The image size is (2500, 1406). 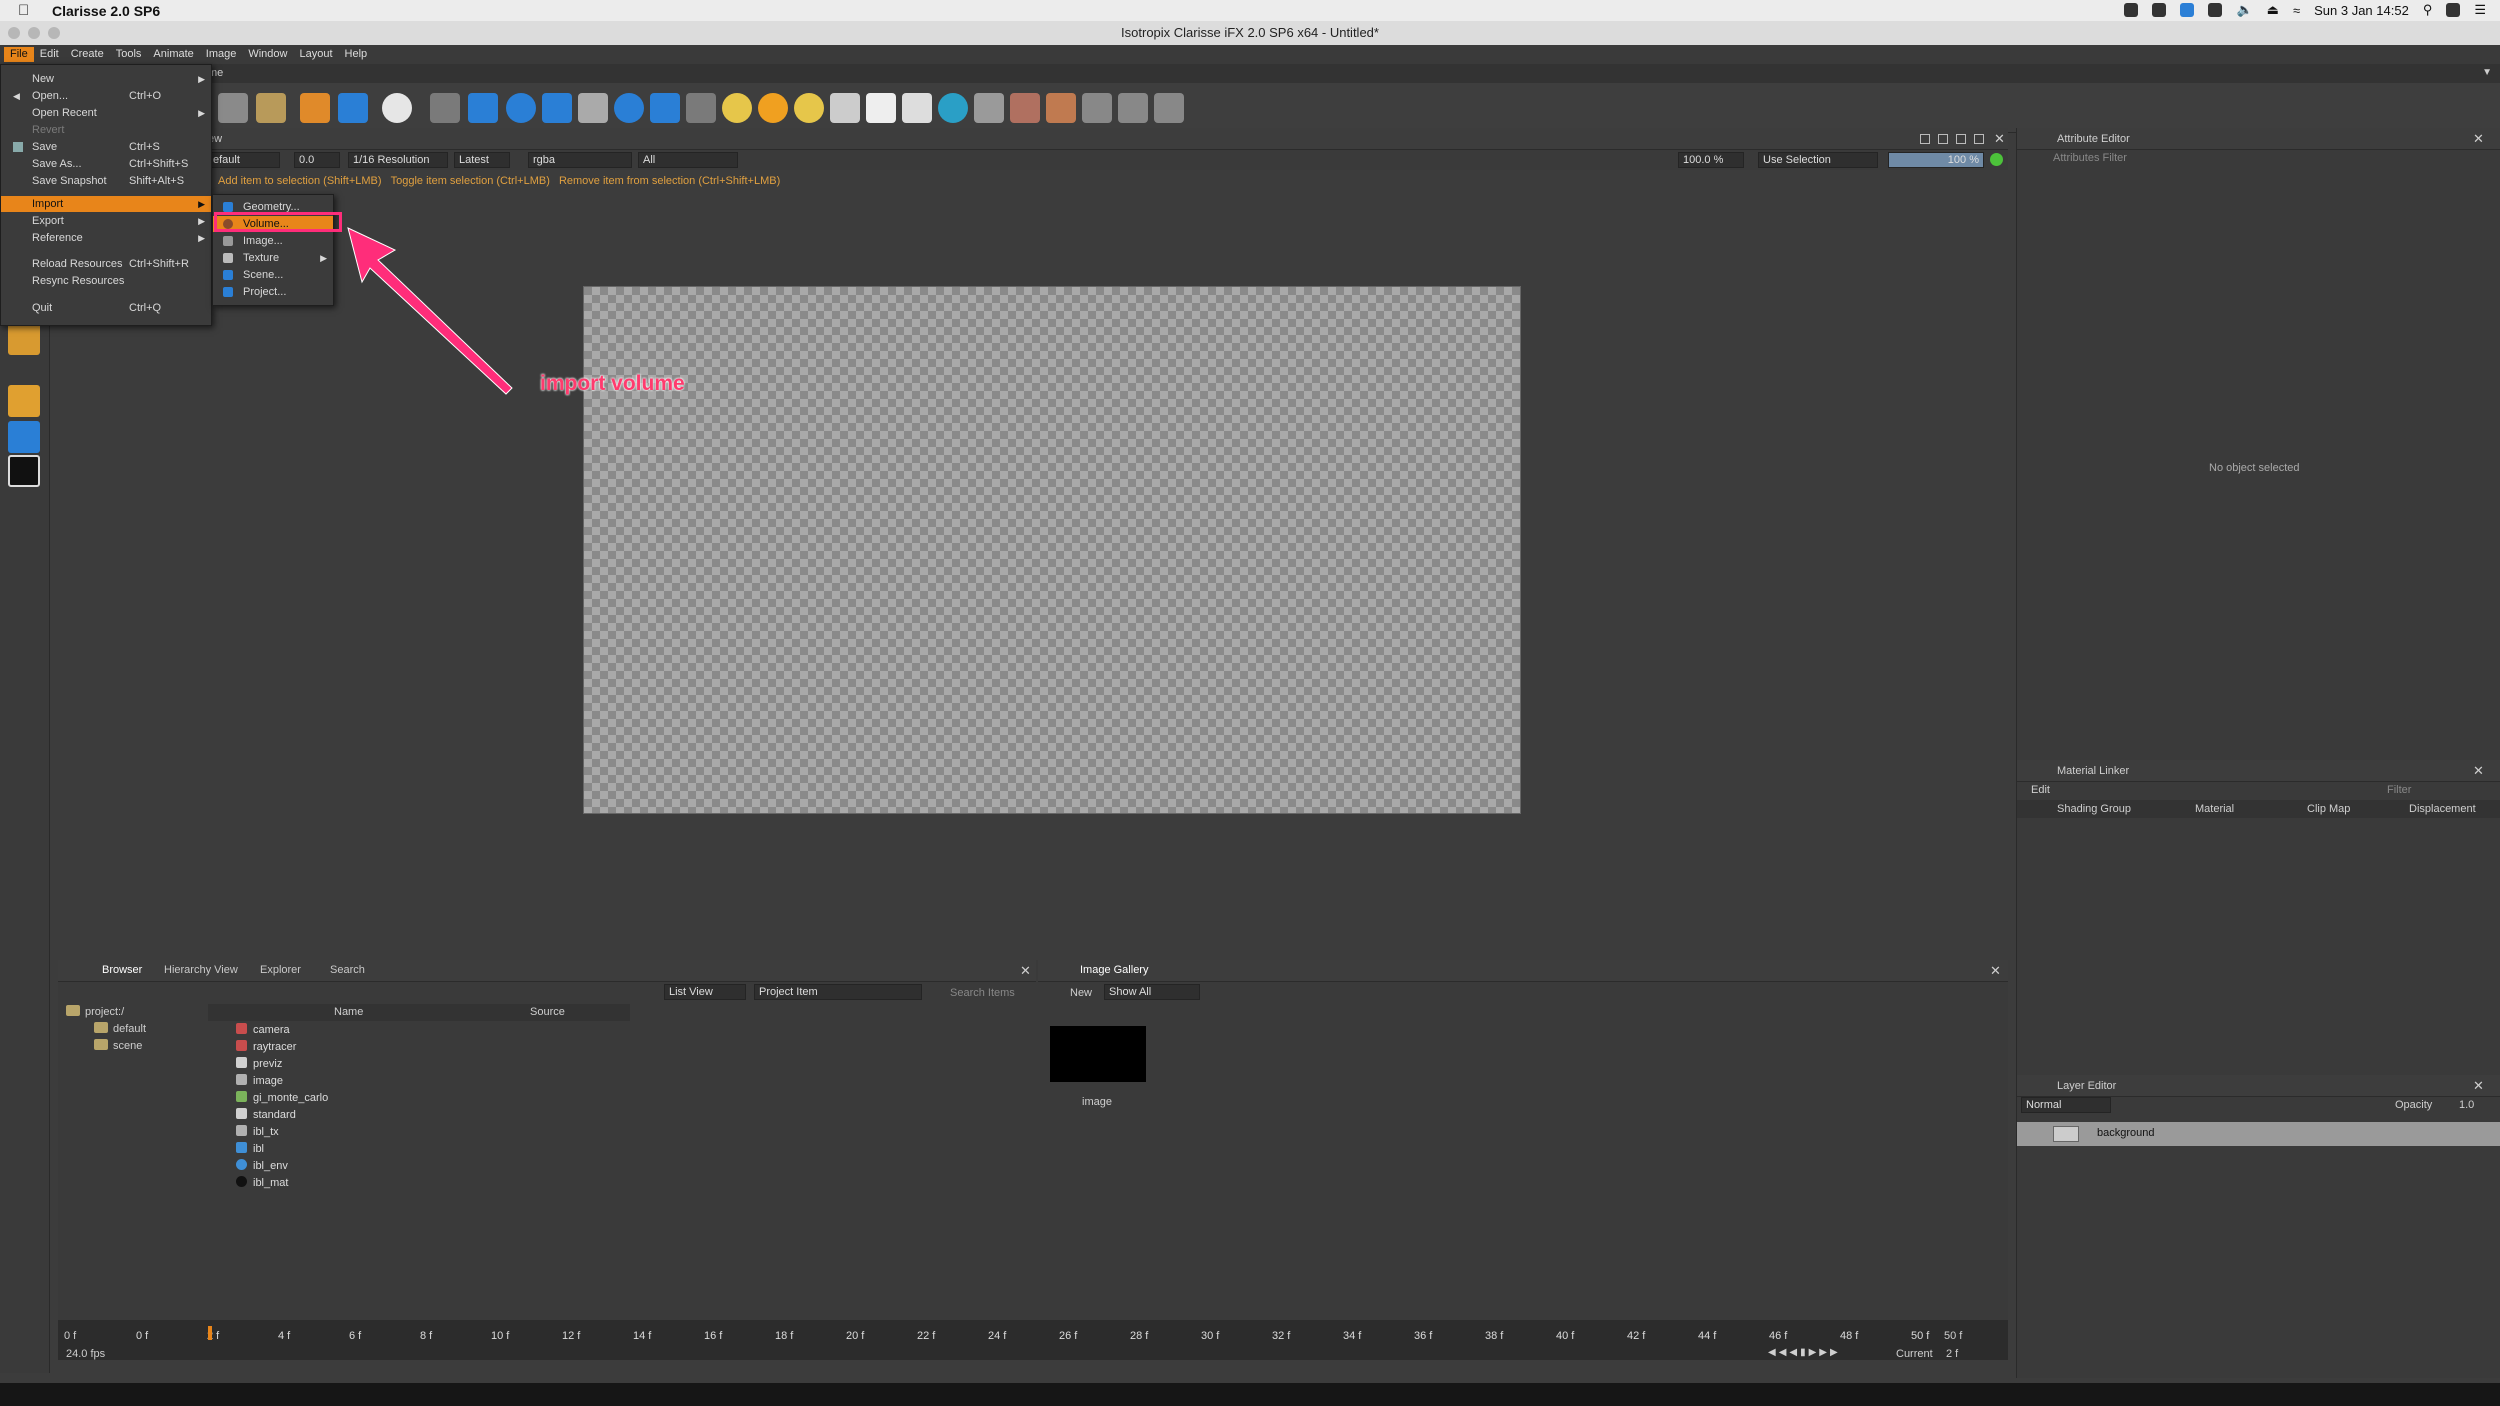 What do you see at coordinates (106, 79) in the screenshot?
I see `menu-item-new: New ▶` at bounding box center [106, 79].